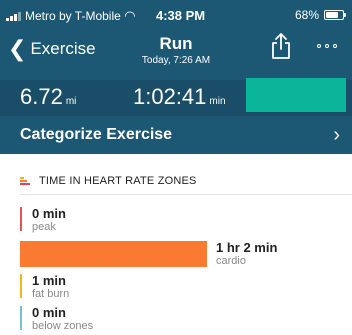 This screenshot has width=352, height=335. I want to click on zone-fat-burn-bar, so click(21, 286).